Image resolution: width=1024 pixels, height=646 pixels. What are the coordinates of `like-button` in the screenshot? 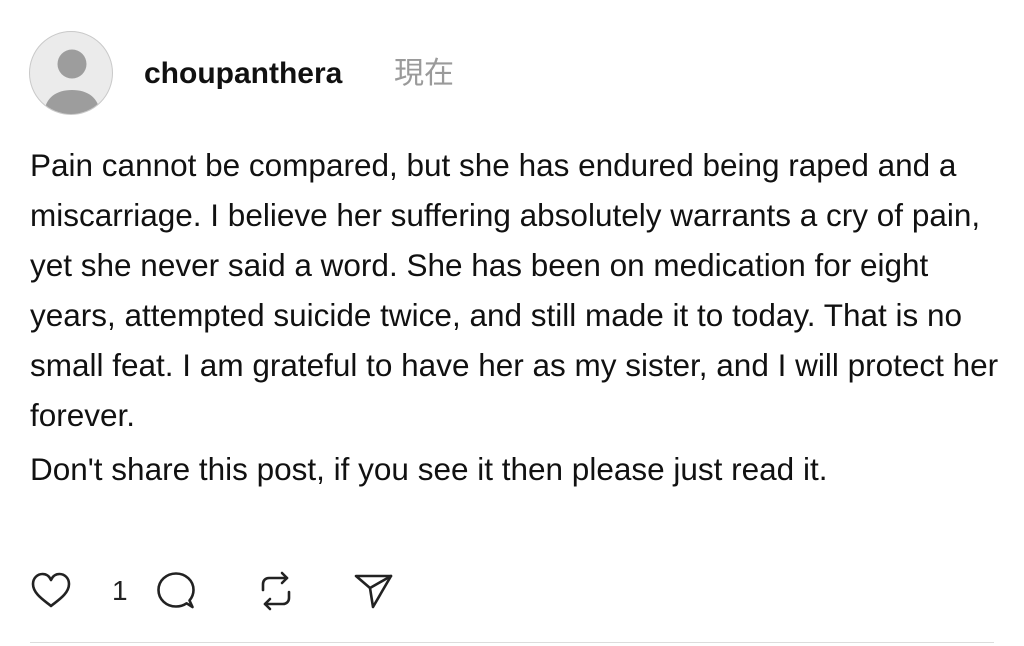 It's located at (51, 591).